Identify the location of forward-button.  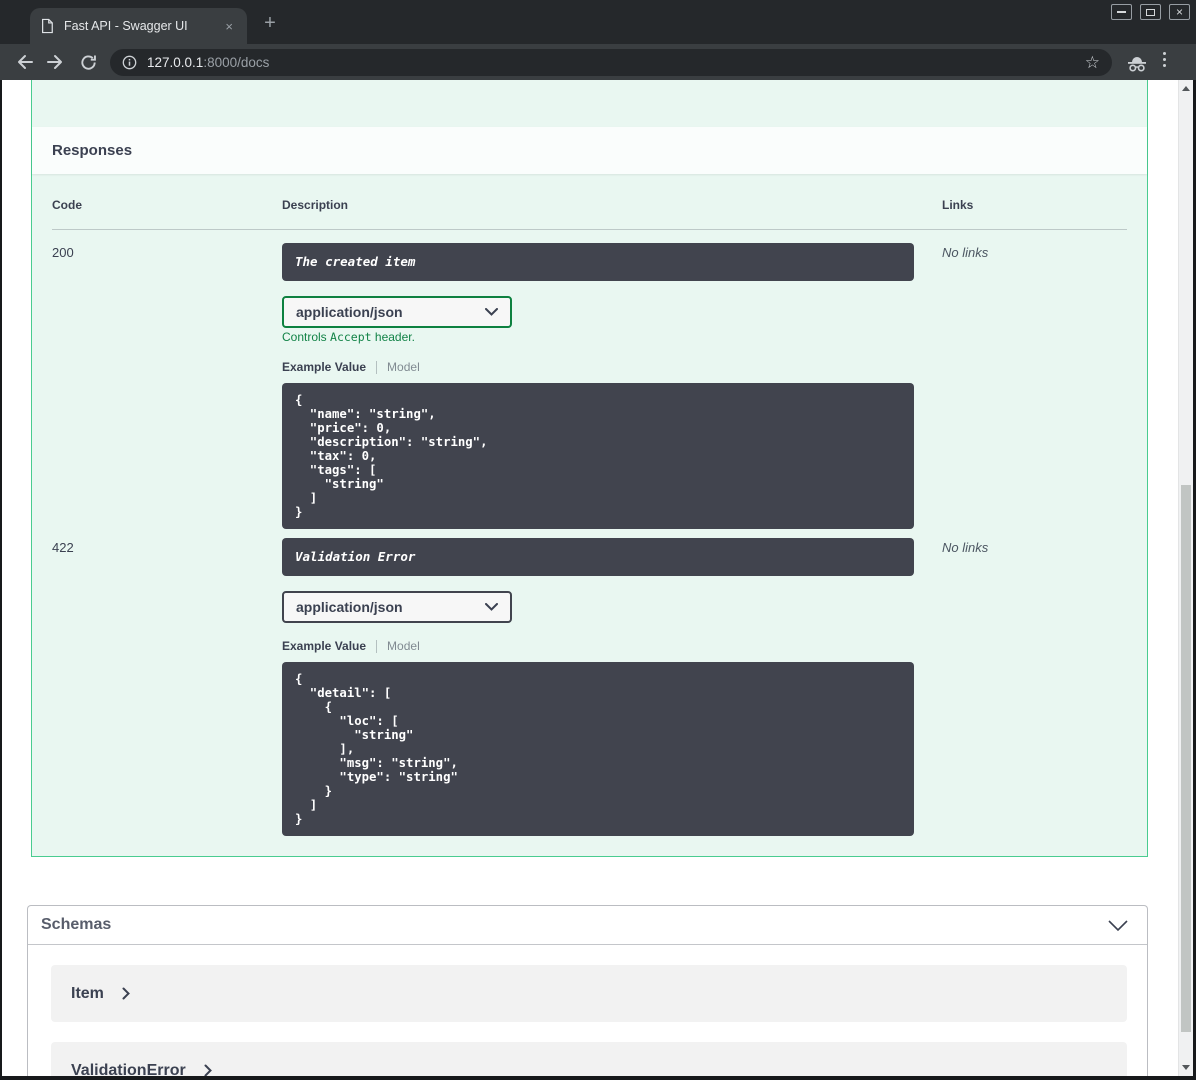
(56, 62).